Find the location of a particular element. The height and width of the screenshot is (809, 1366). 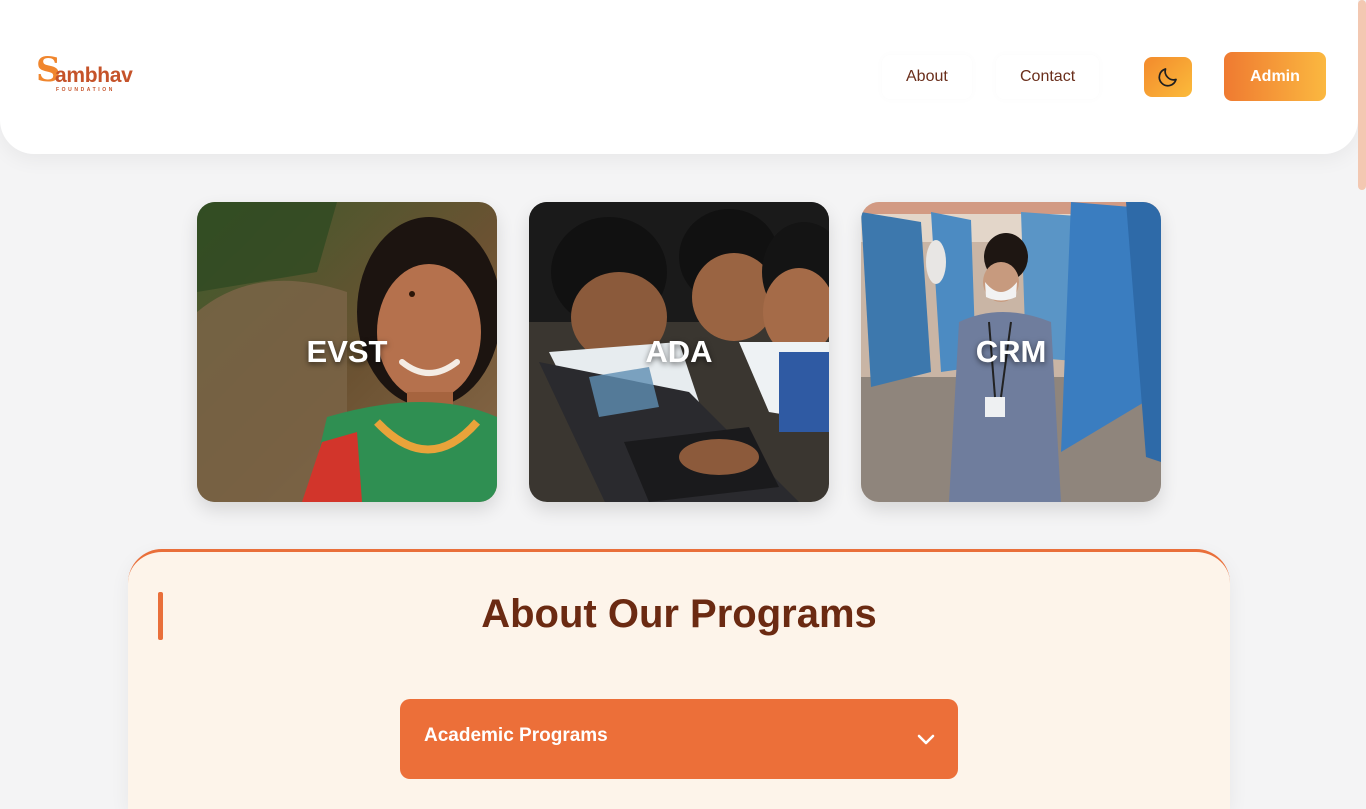

logo-word: ambhav is located at coordinates (94, 75).